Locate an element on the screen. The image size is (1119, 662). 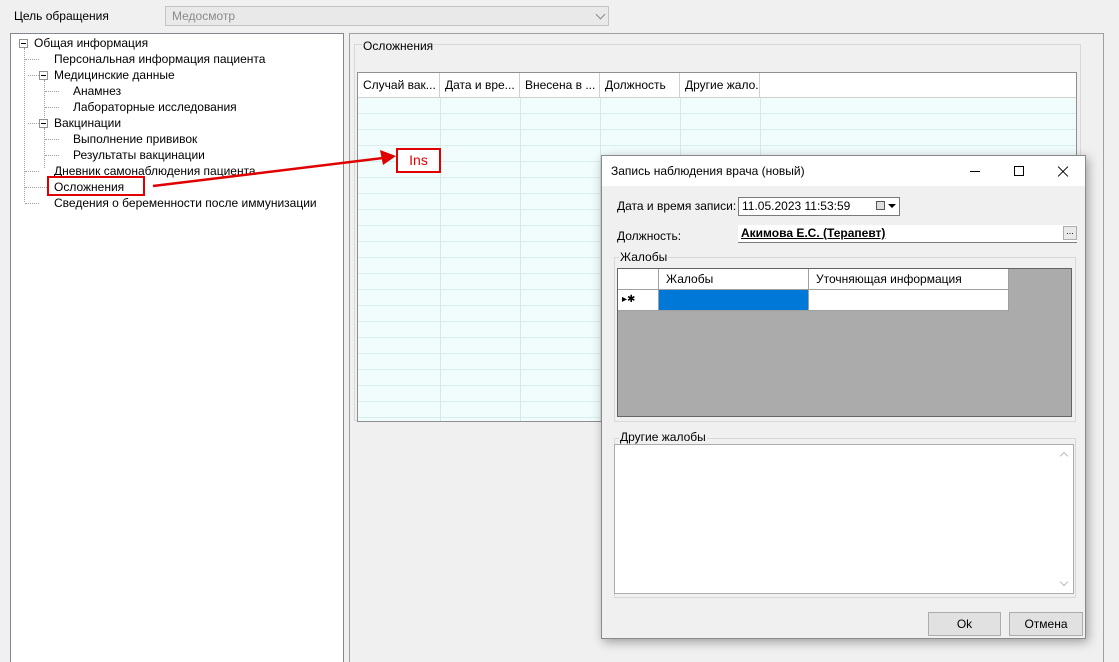
complications-group-title: Осложнения is located at coordinates (398, 46).